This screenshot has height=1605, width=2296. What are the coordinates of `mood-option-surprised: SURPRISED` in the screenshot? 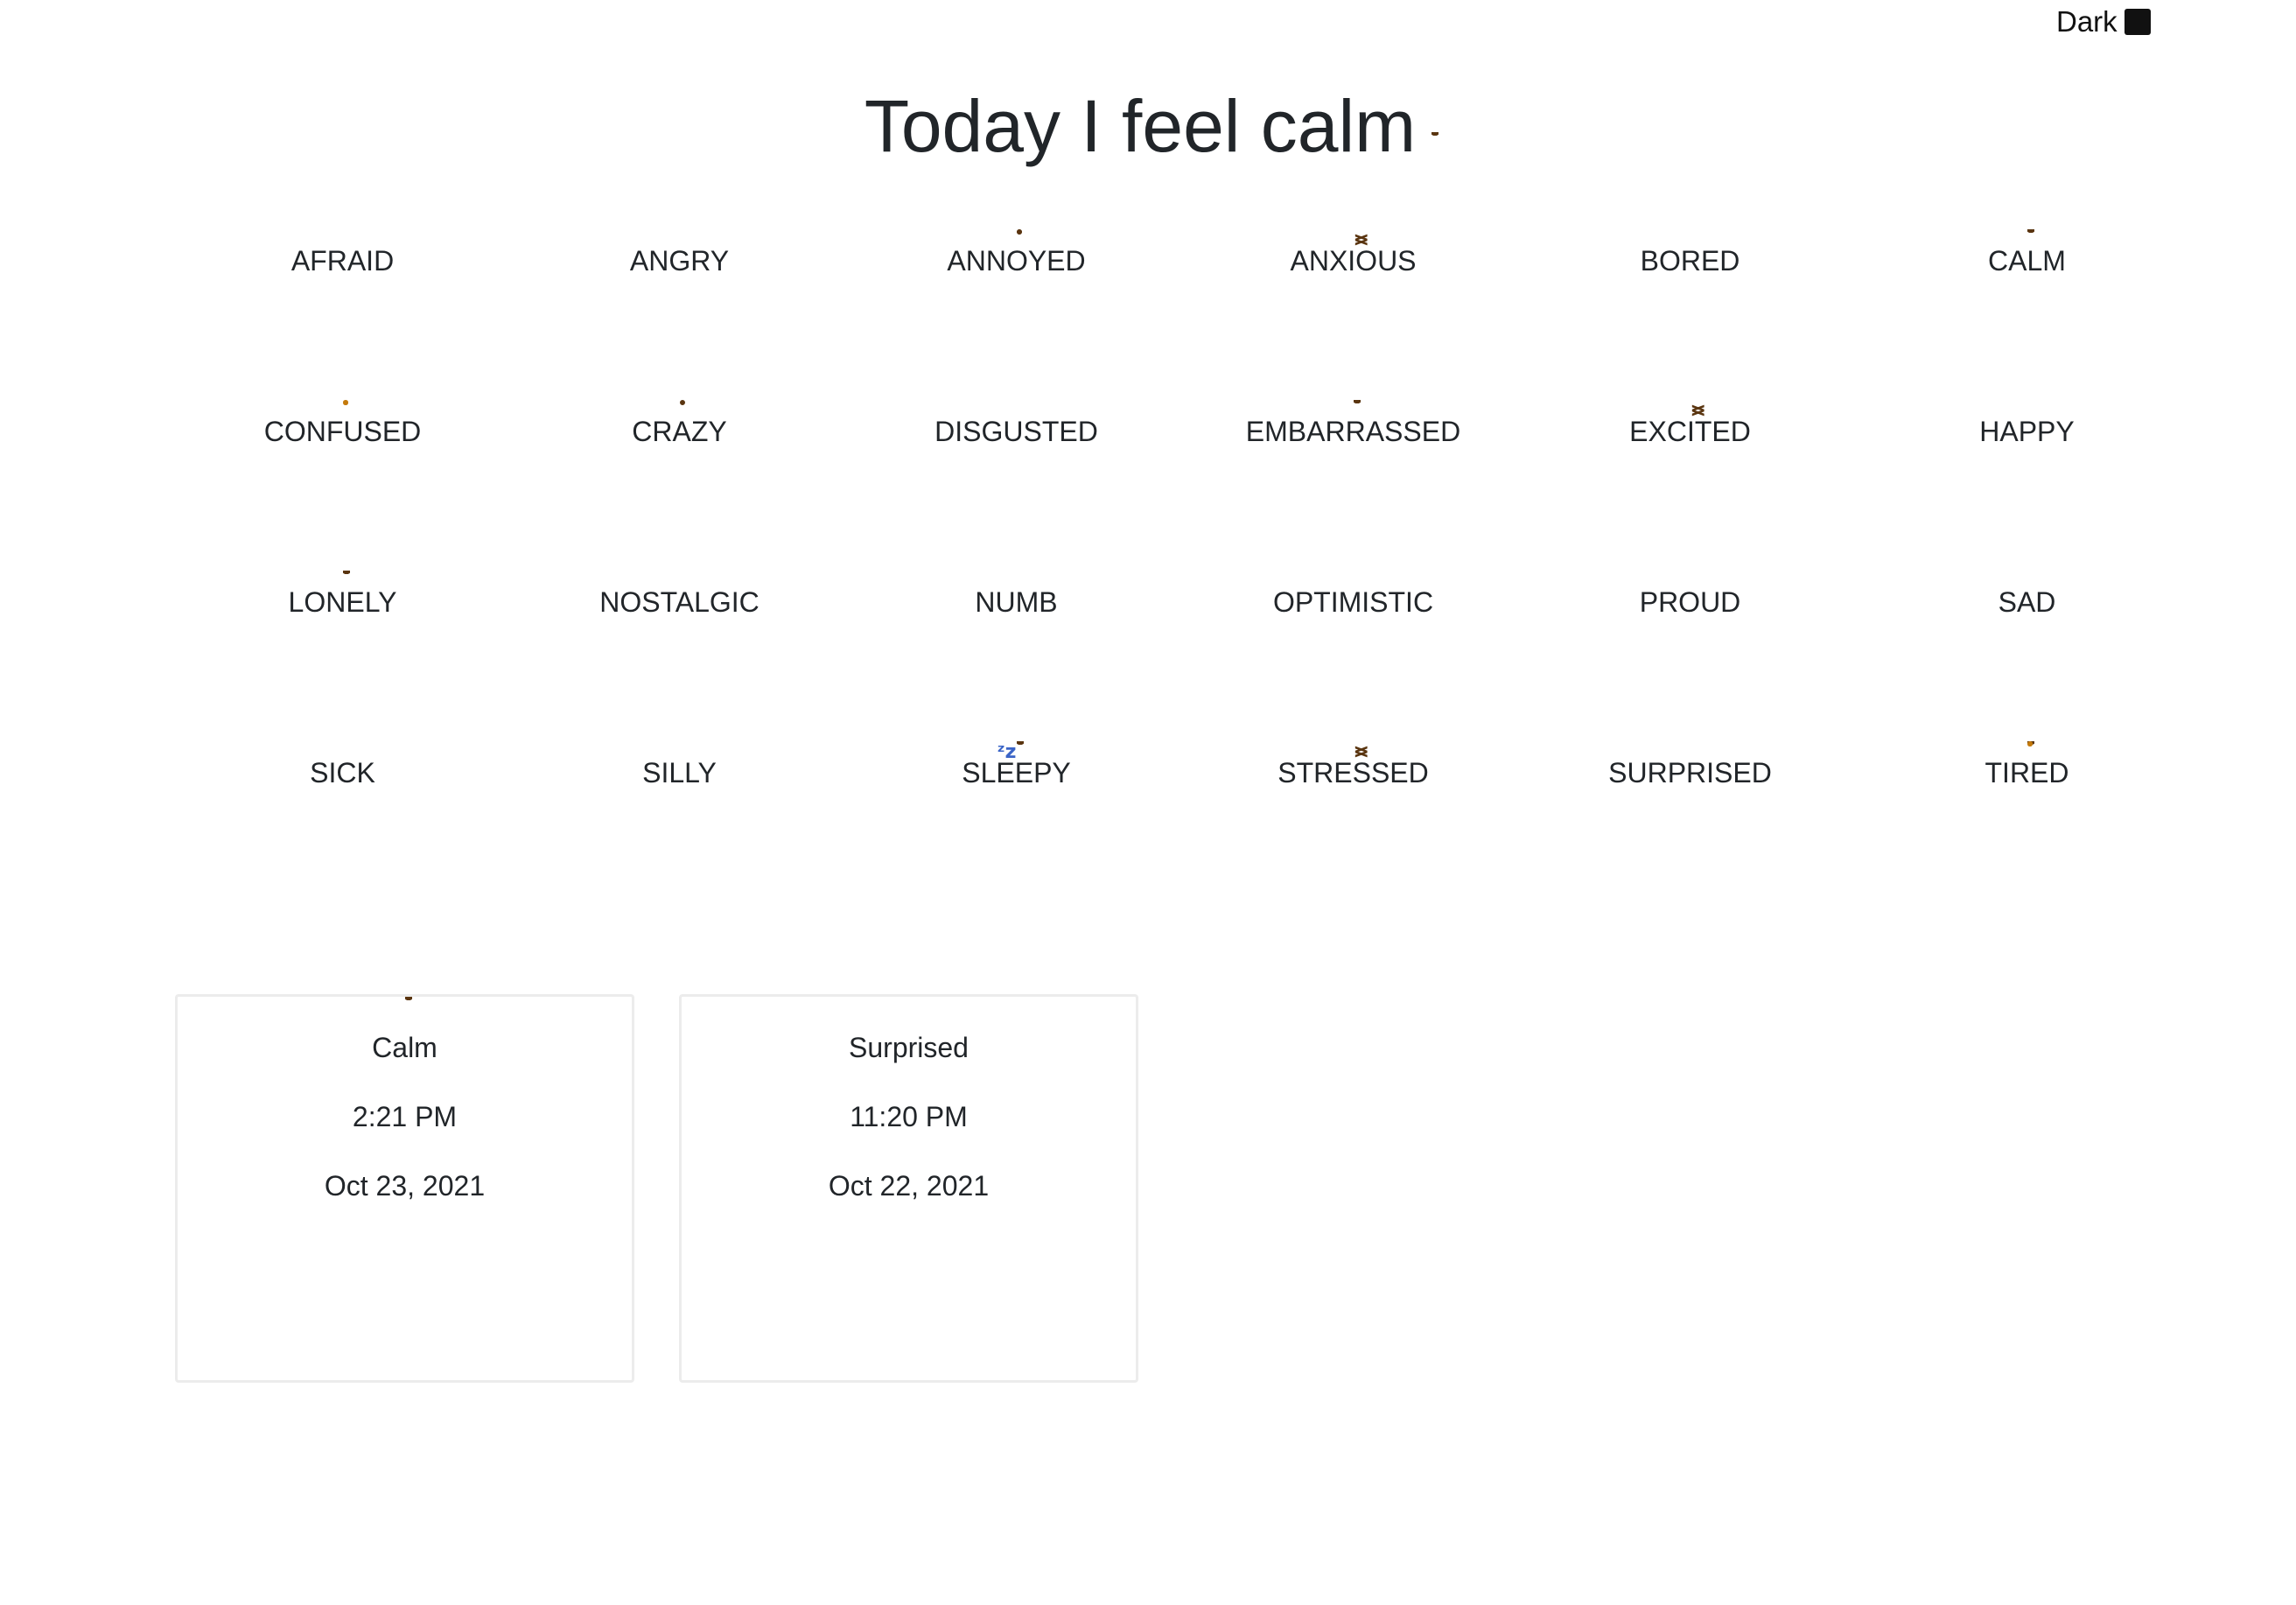 It's located at (1690, 827).